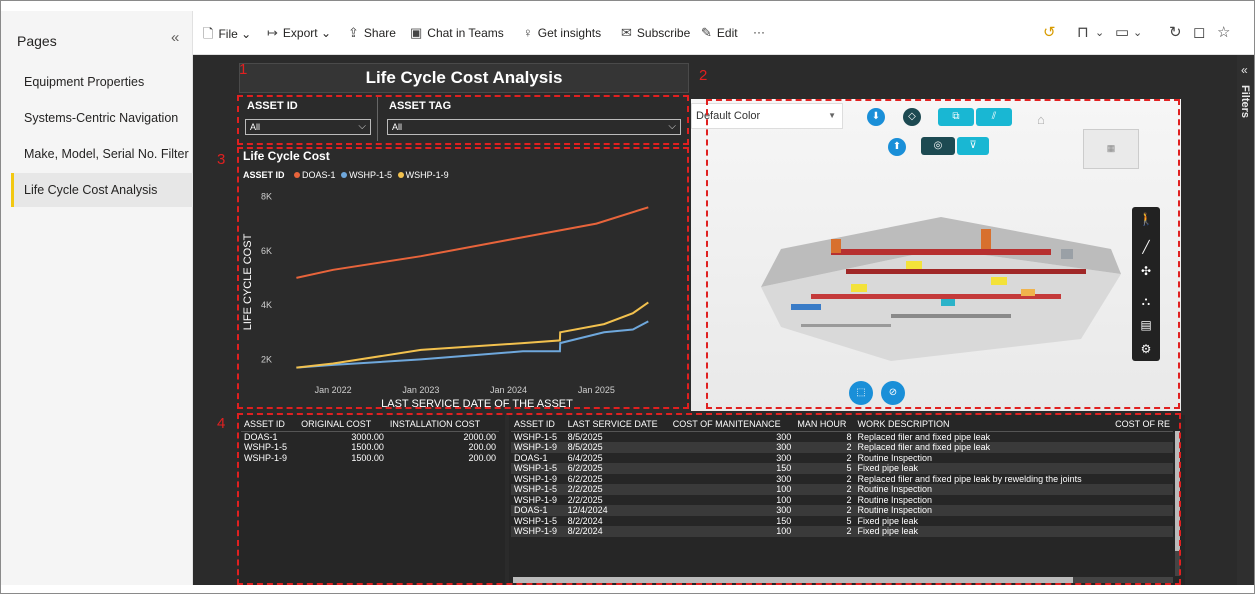  Describe the element at coordinates (706, 32) in the screenshot. I see `pencil-icon: ✎` at that location.